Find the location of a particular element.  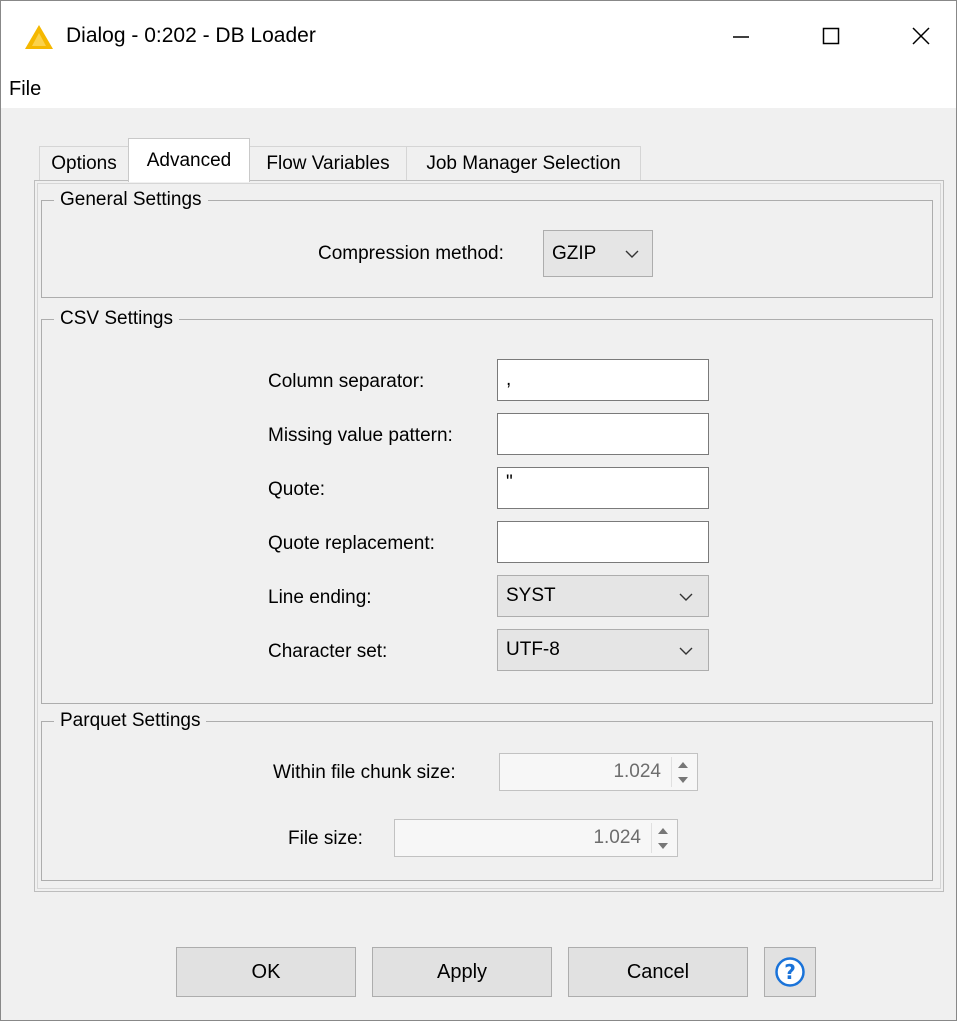

apply-button: Apply is located at coordinates (462, 972).